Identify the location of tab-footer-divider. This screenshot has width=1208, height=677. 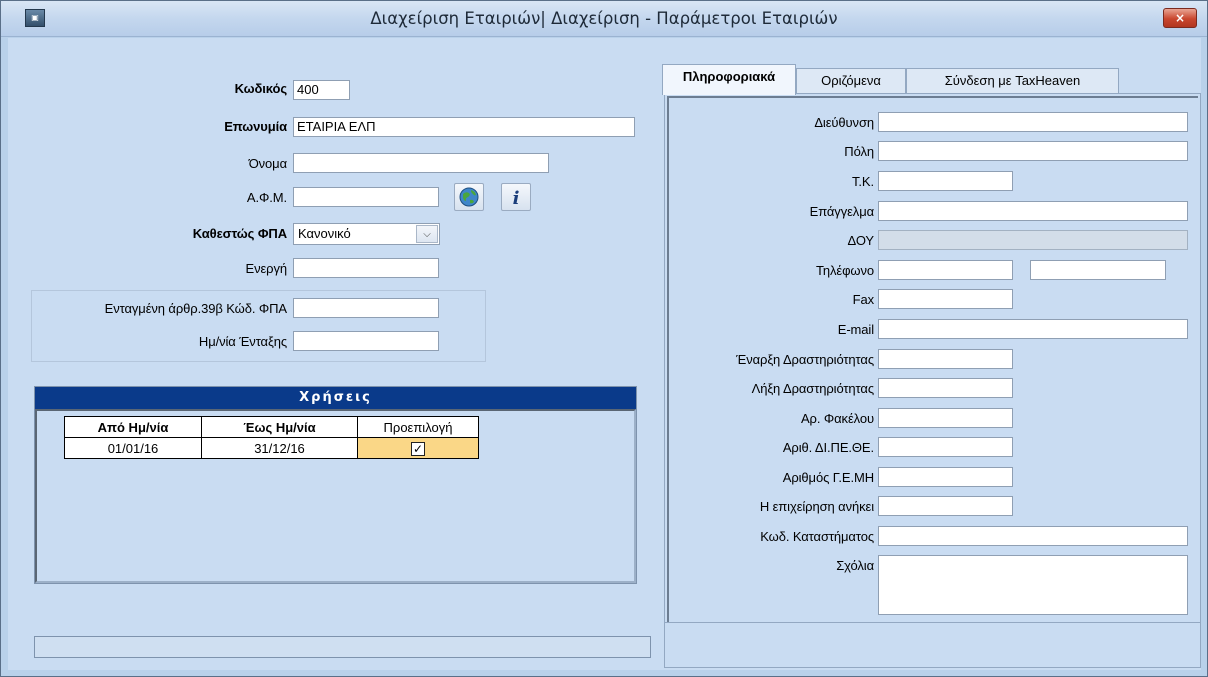
(932, 622).